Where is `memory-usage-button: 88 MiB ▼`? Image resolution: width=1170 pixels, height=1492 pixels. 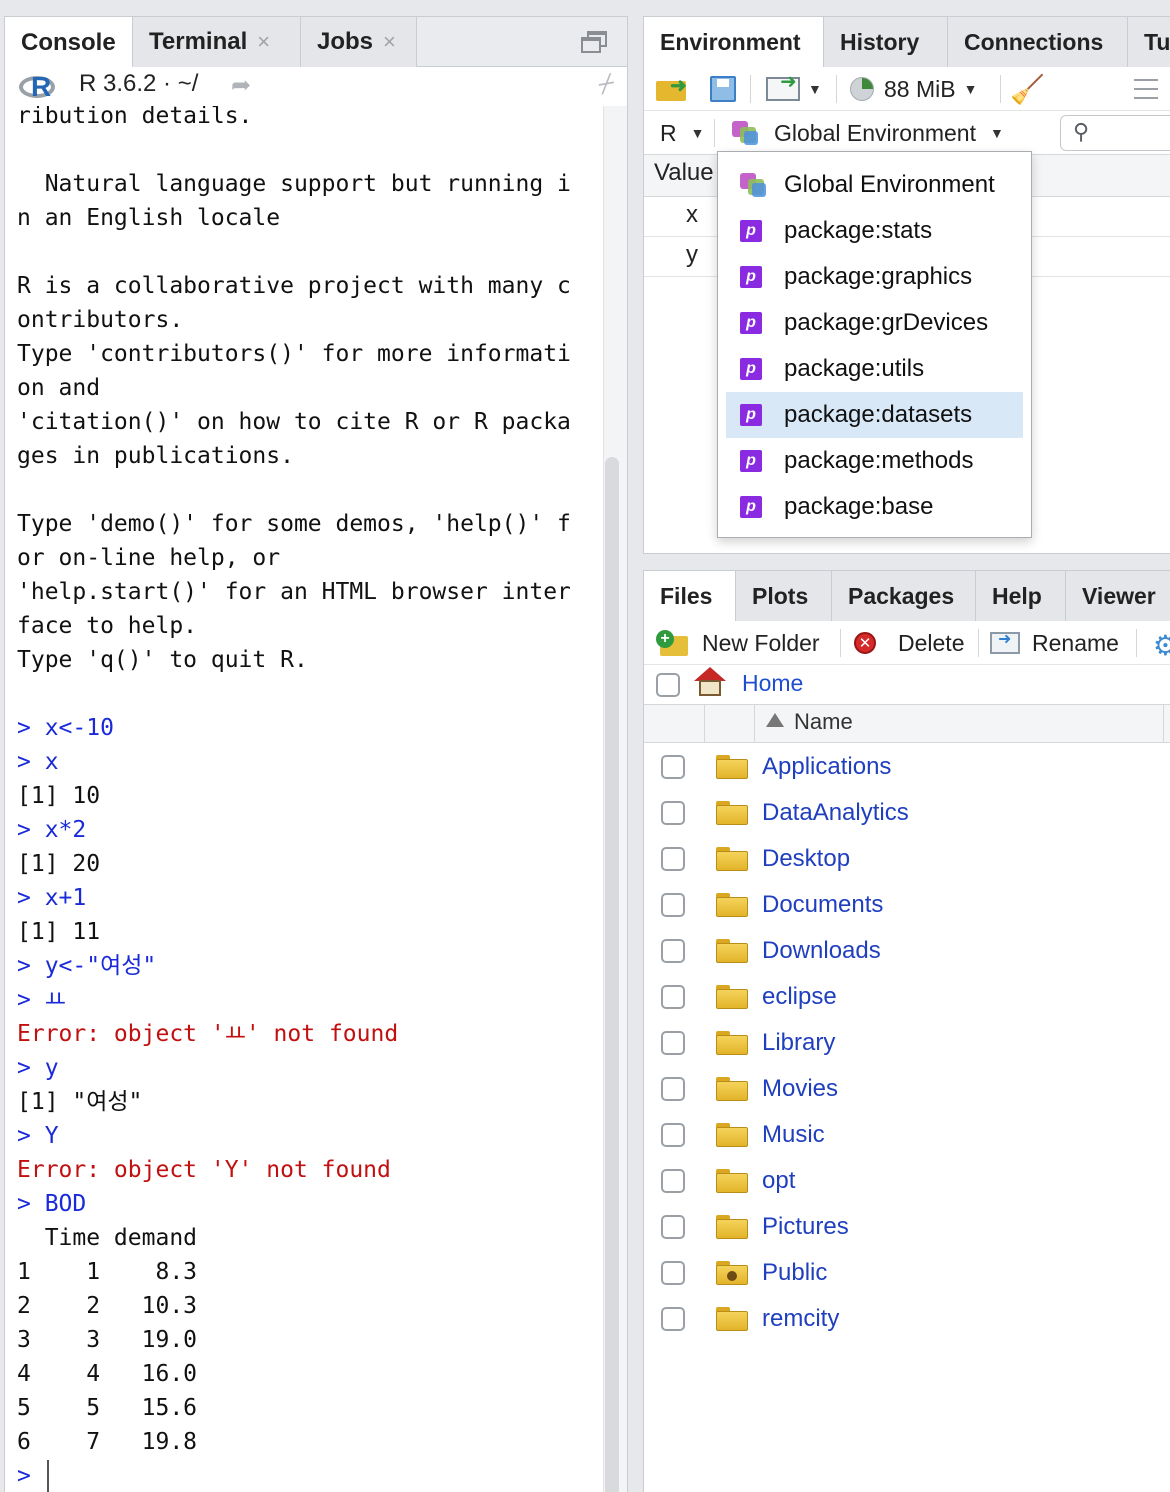
memory-usage-button: 88 MiB ▼ is located at coordinates (913, 89).